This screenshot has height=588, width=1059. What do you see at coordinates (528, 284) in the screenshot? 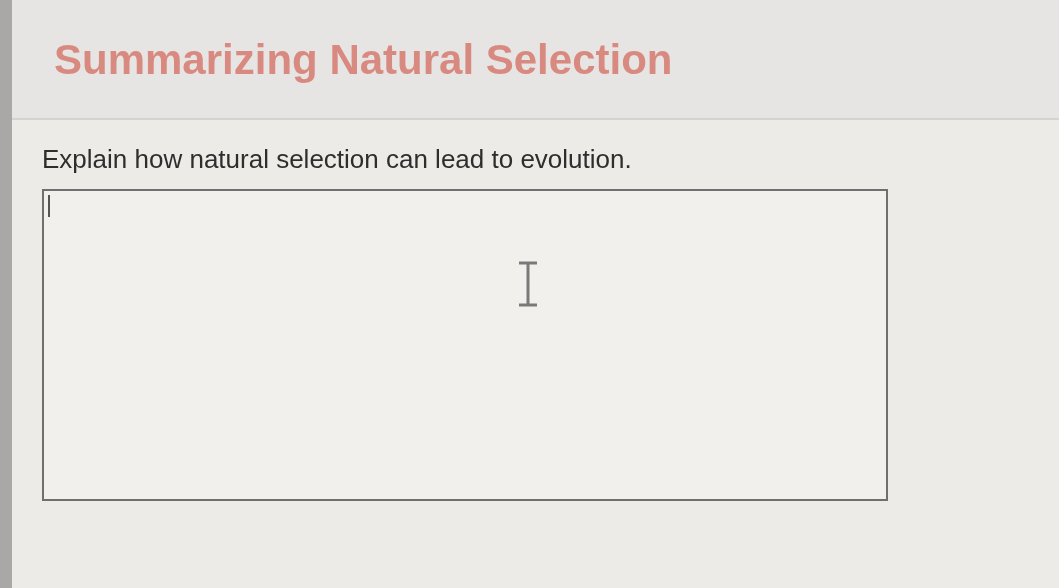
I see `text-cursor-icon` at bounding box center [528, 284].